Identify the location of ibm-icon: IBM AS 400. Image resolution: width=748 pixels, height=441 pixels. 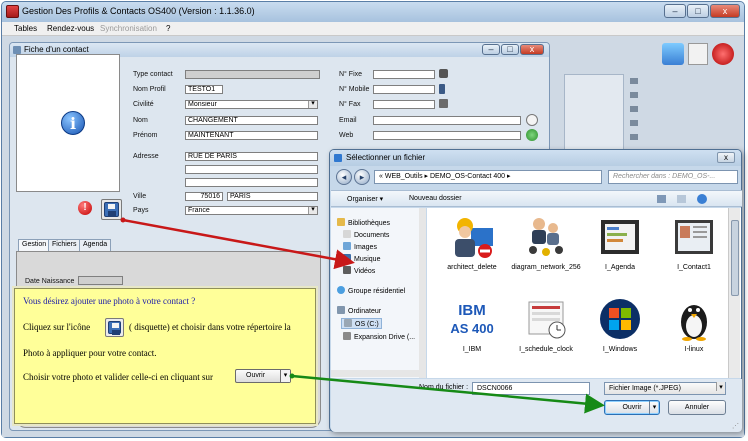
(471, 319).